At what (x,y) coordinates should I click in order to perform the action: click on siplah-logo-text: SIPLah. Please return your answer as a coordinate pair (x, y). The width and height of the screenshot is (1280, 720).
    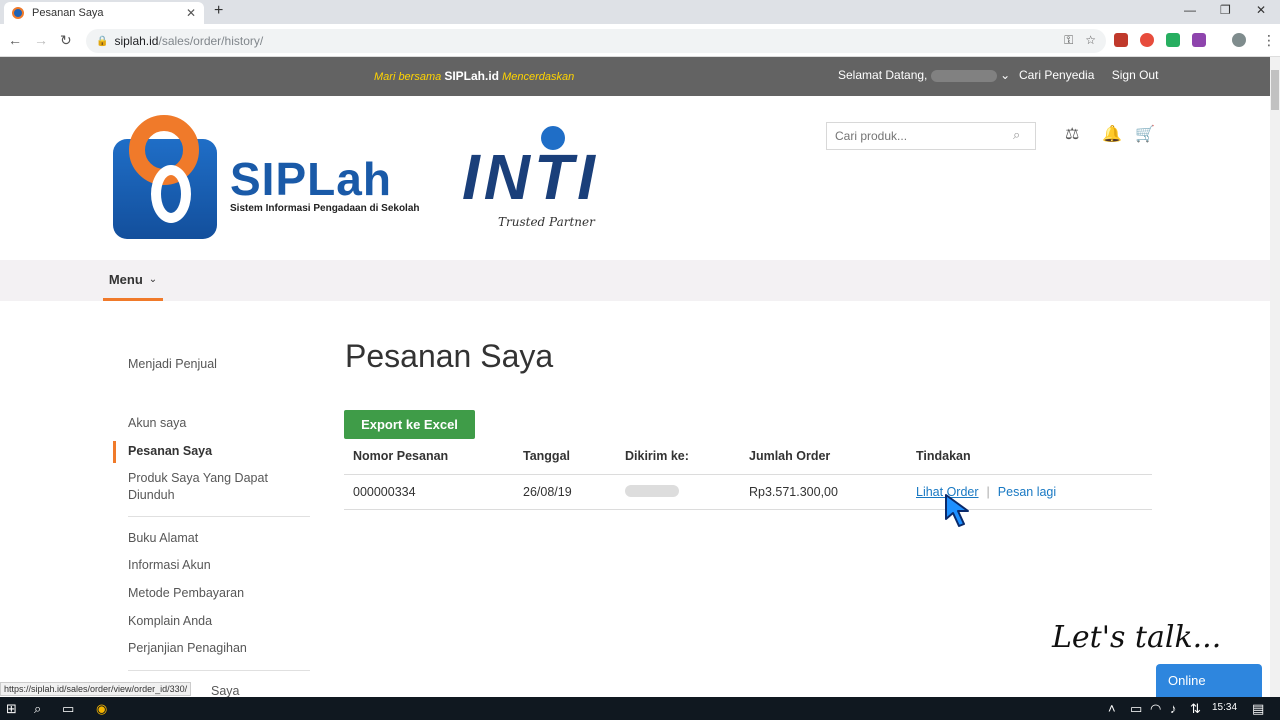
    Looking at the image, I should click on (311, 179).